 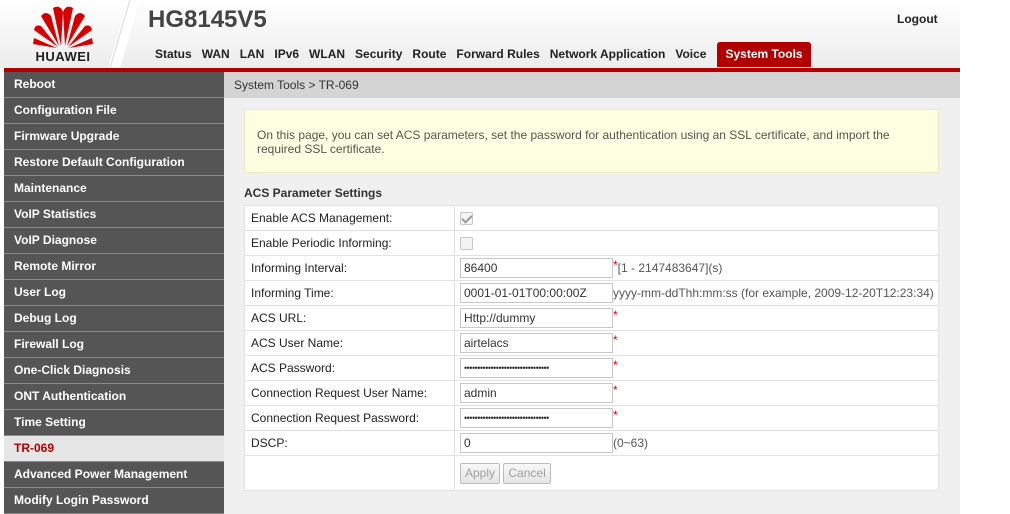 What do you see at coordinates (670, 268) in the screenshot?
I see `interval-range-hint: [1 - 2147483647](s)` at bounding box center [670, 268].